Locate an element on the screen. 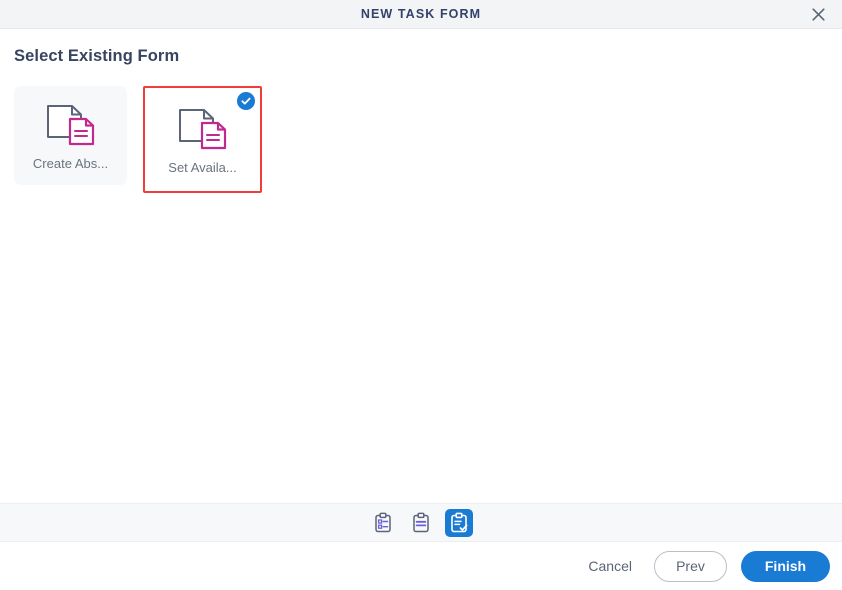 The height and width of the screenshot is (590, 842). prev-button: Prev is located at coordinates (690, 566).